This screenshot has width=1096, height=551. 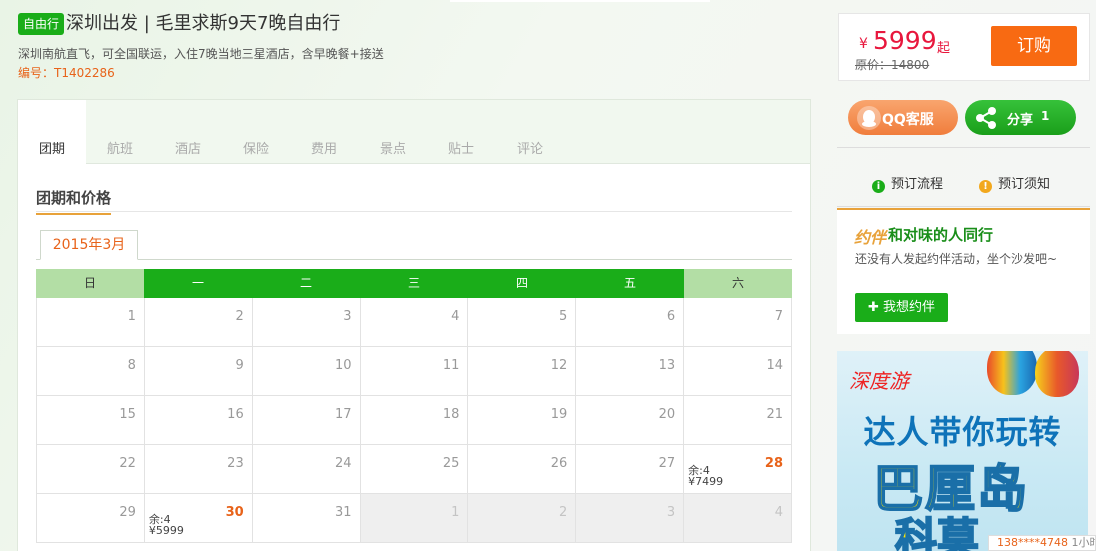 I want to click on find-partner-label: 我想约伴, so click(x=909, y=307).